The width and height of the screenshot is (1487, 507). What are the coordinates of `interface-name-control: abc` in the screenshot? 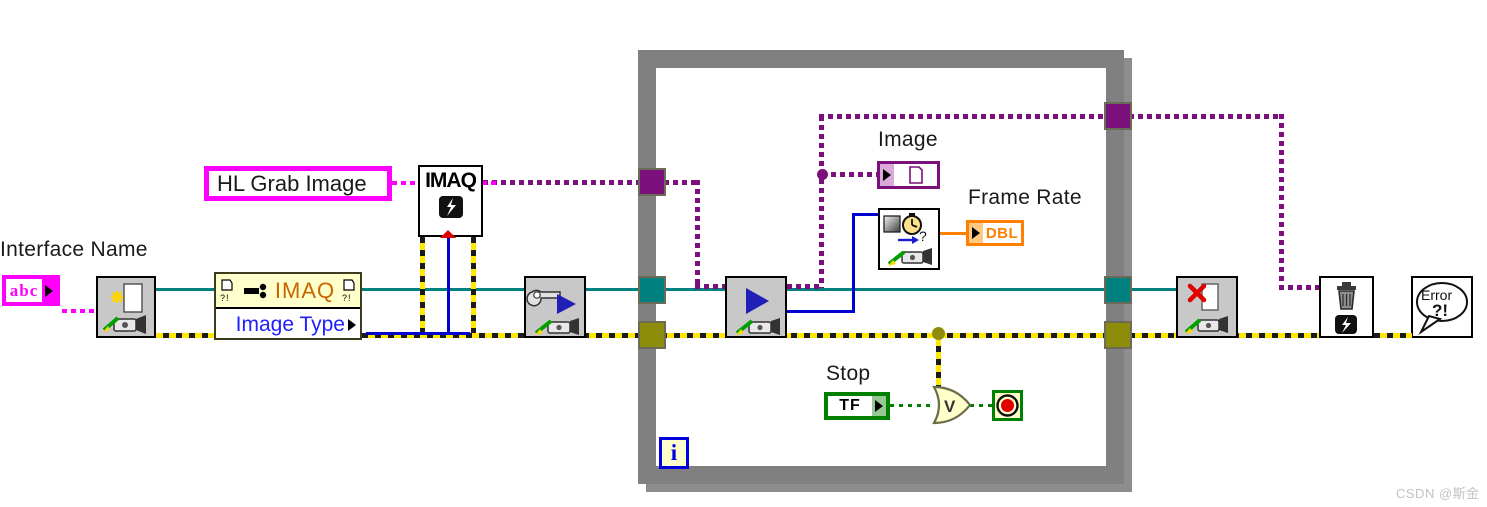 It's located at (31, 290).